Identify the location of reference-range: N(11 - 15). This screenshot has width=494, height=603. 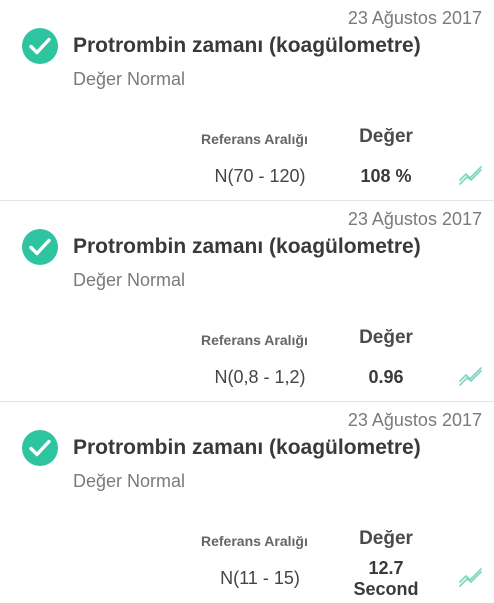
(260, 578).